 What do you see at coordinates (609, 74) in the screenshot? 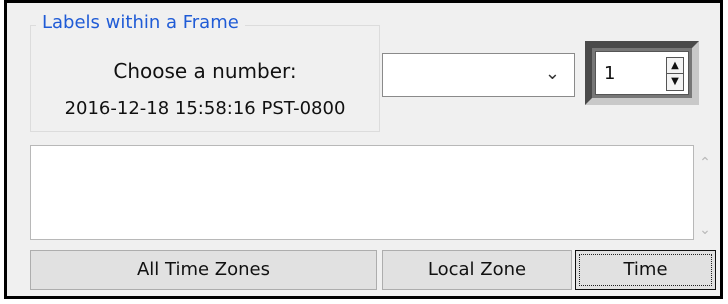
I see `spinbox-value: 1` at bounding box center [609, 74].